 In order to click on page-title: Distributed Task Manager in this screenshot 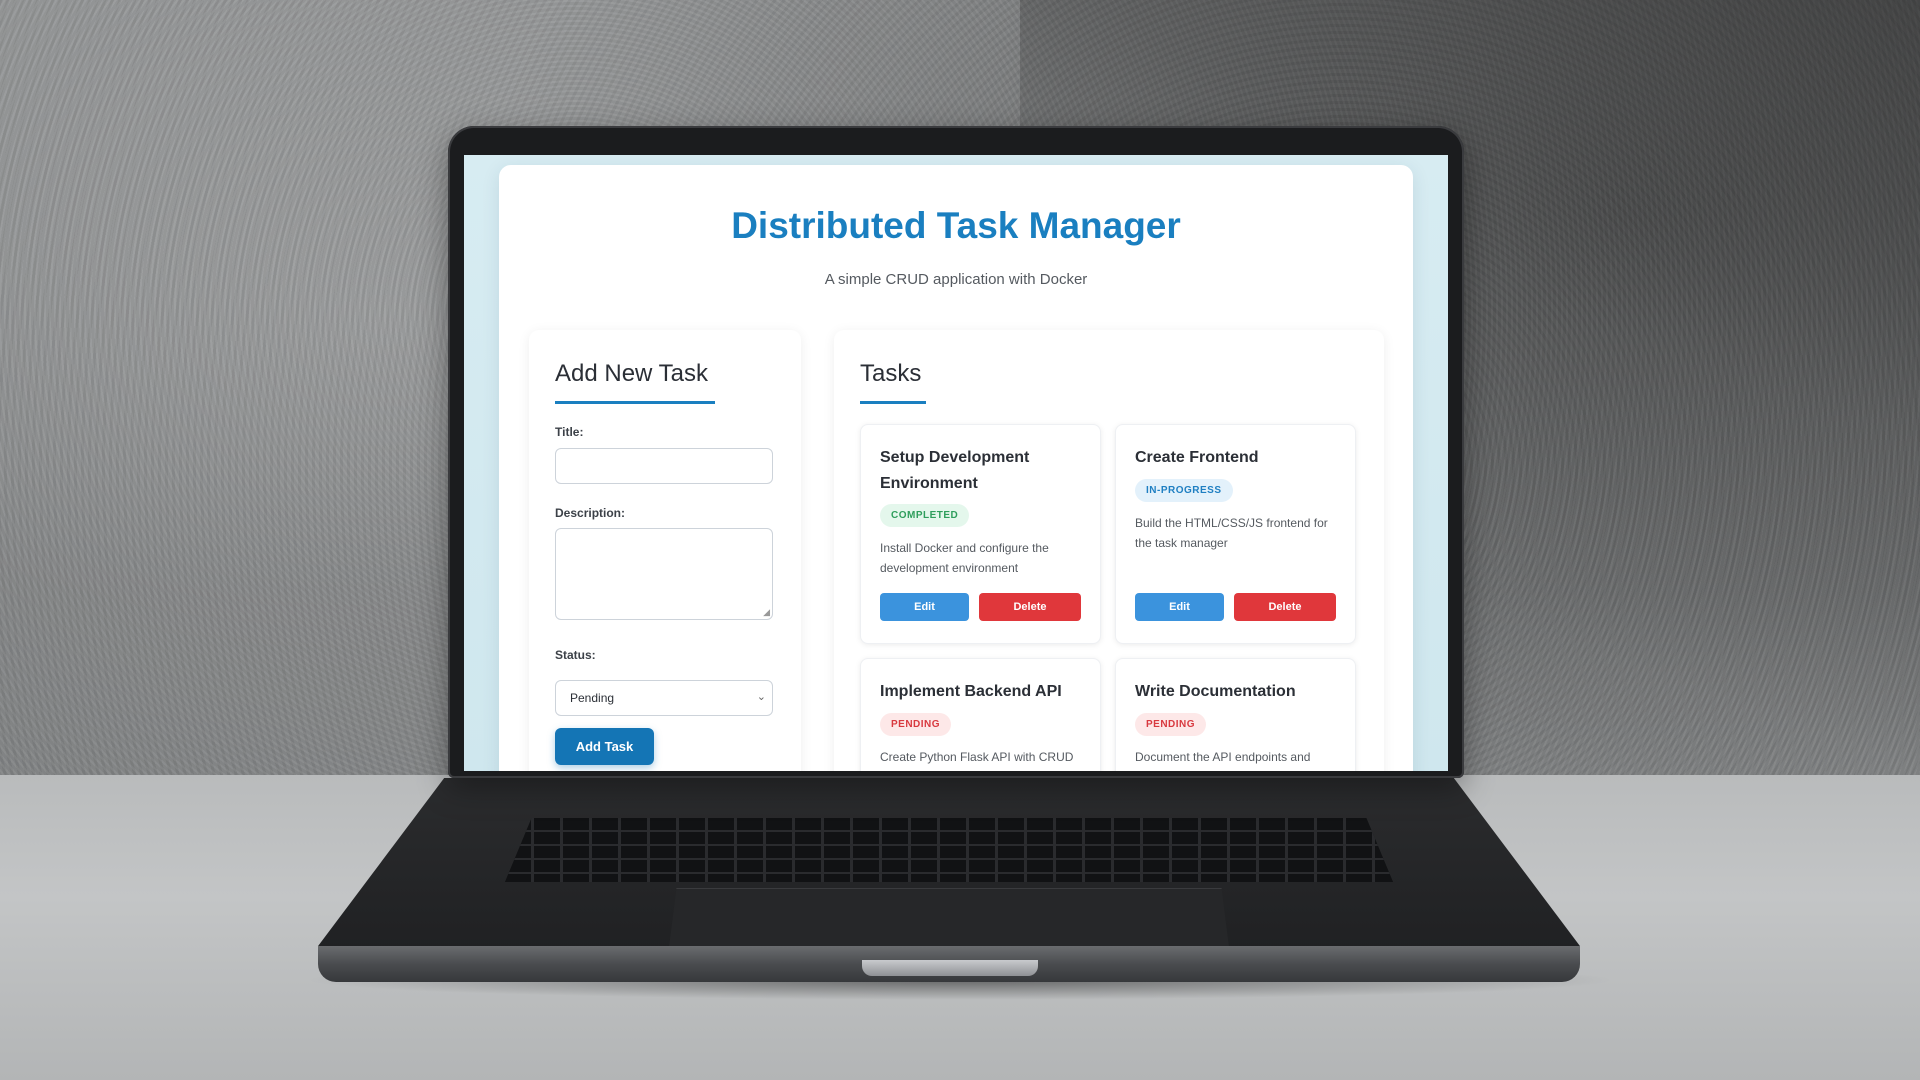, I will do `click(956, 225)`.